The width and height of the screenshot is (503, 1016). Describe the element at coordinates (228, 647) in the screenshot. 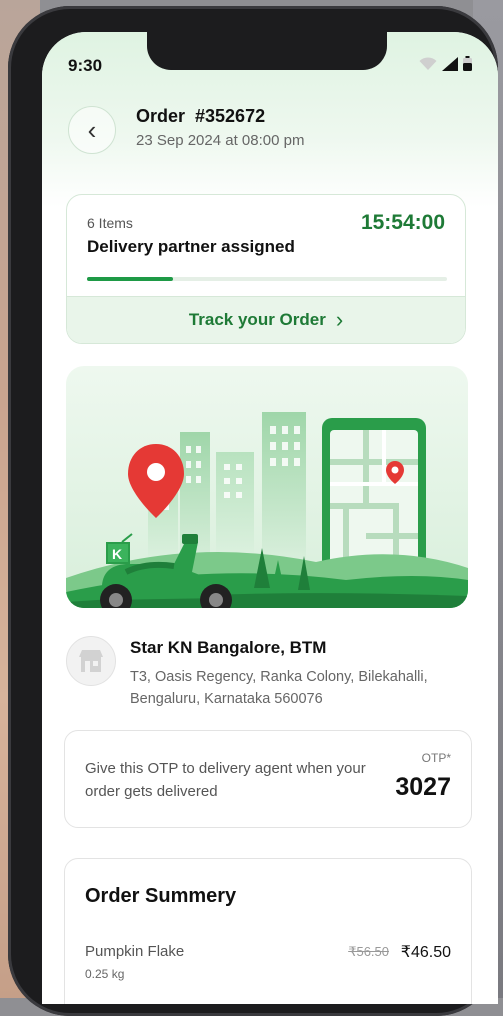

I see `store-name: Star KN Bangalore, BTM` at that location.